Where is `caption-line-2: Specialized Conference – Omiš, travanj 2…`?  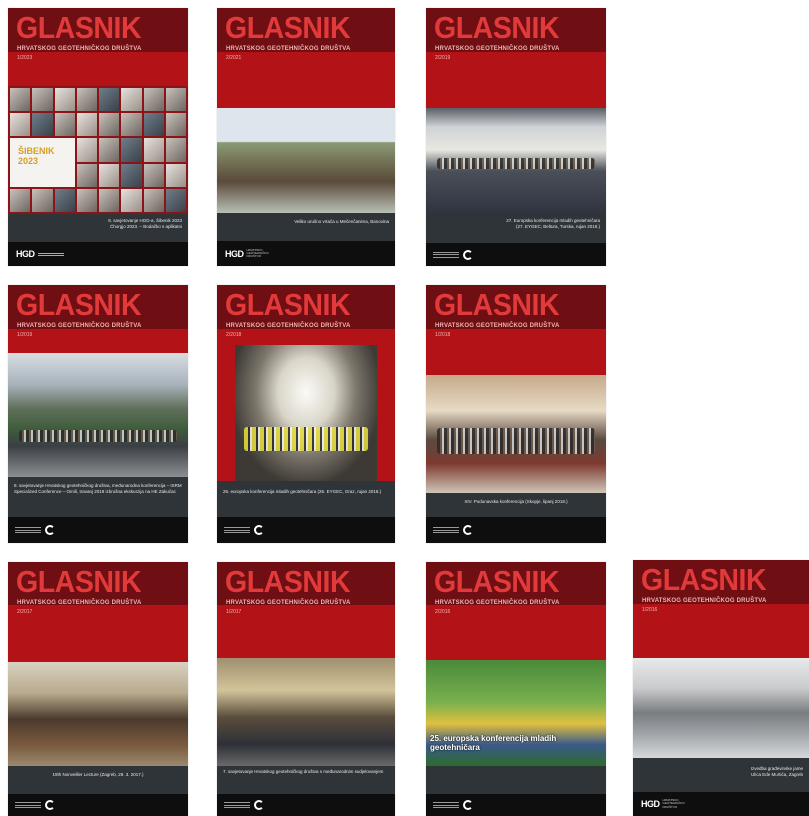 caption-line-2: Specialized Conference – Omiš, travanj 2… is located at coordinates (95, 491).